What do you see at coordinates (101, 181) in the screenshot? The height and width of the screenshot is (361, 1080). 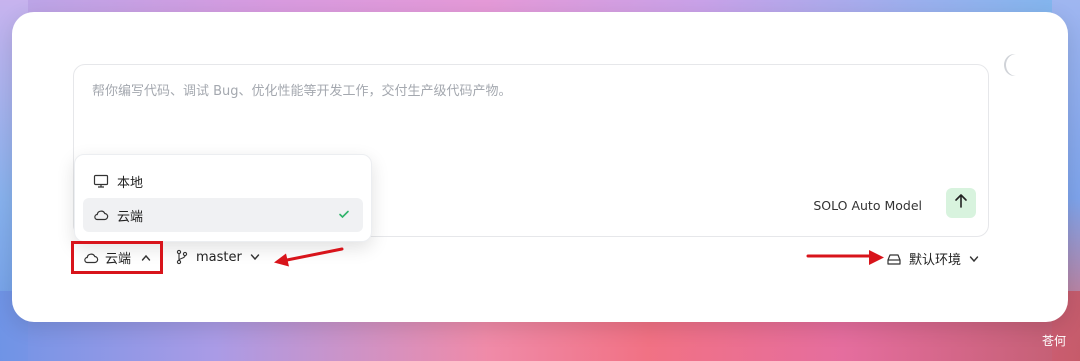 I see `monitor-icon` at bounding box center [101, 181].